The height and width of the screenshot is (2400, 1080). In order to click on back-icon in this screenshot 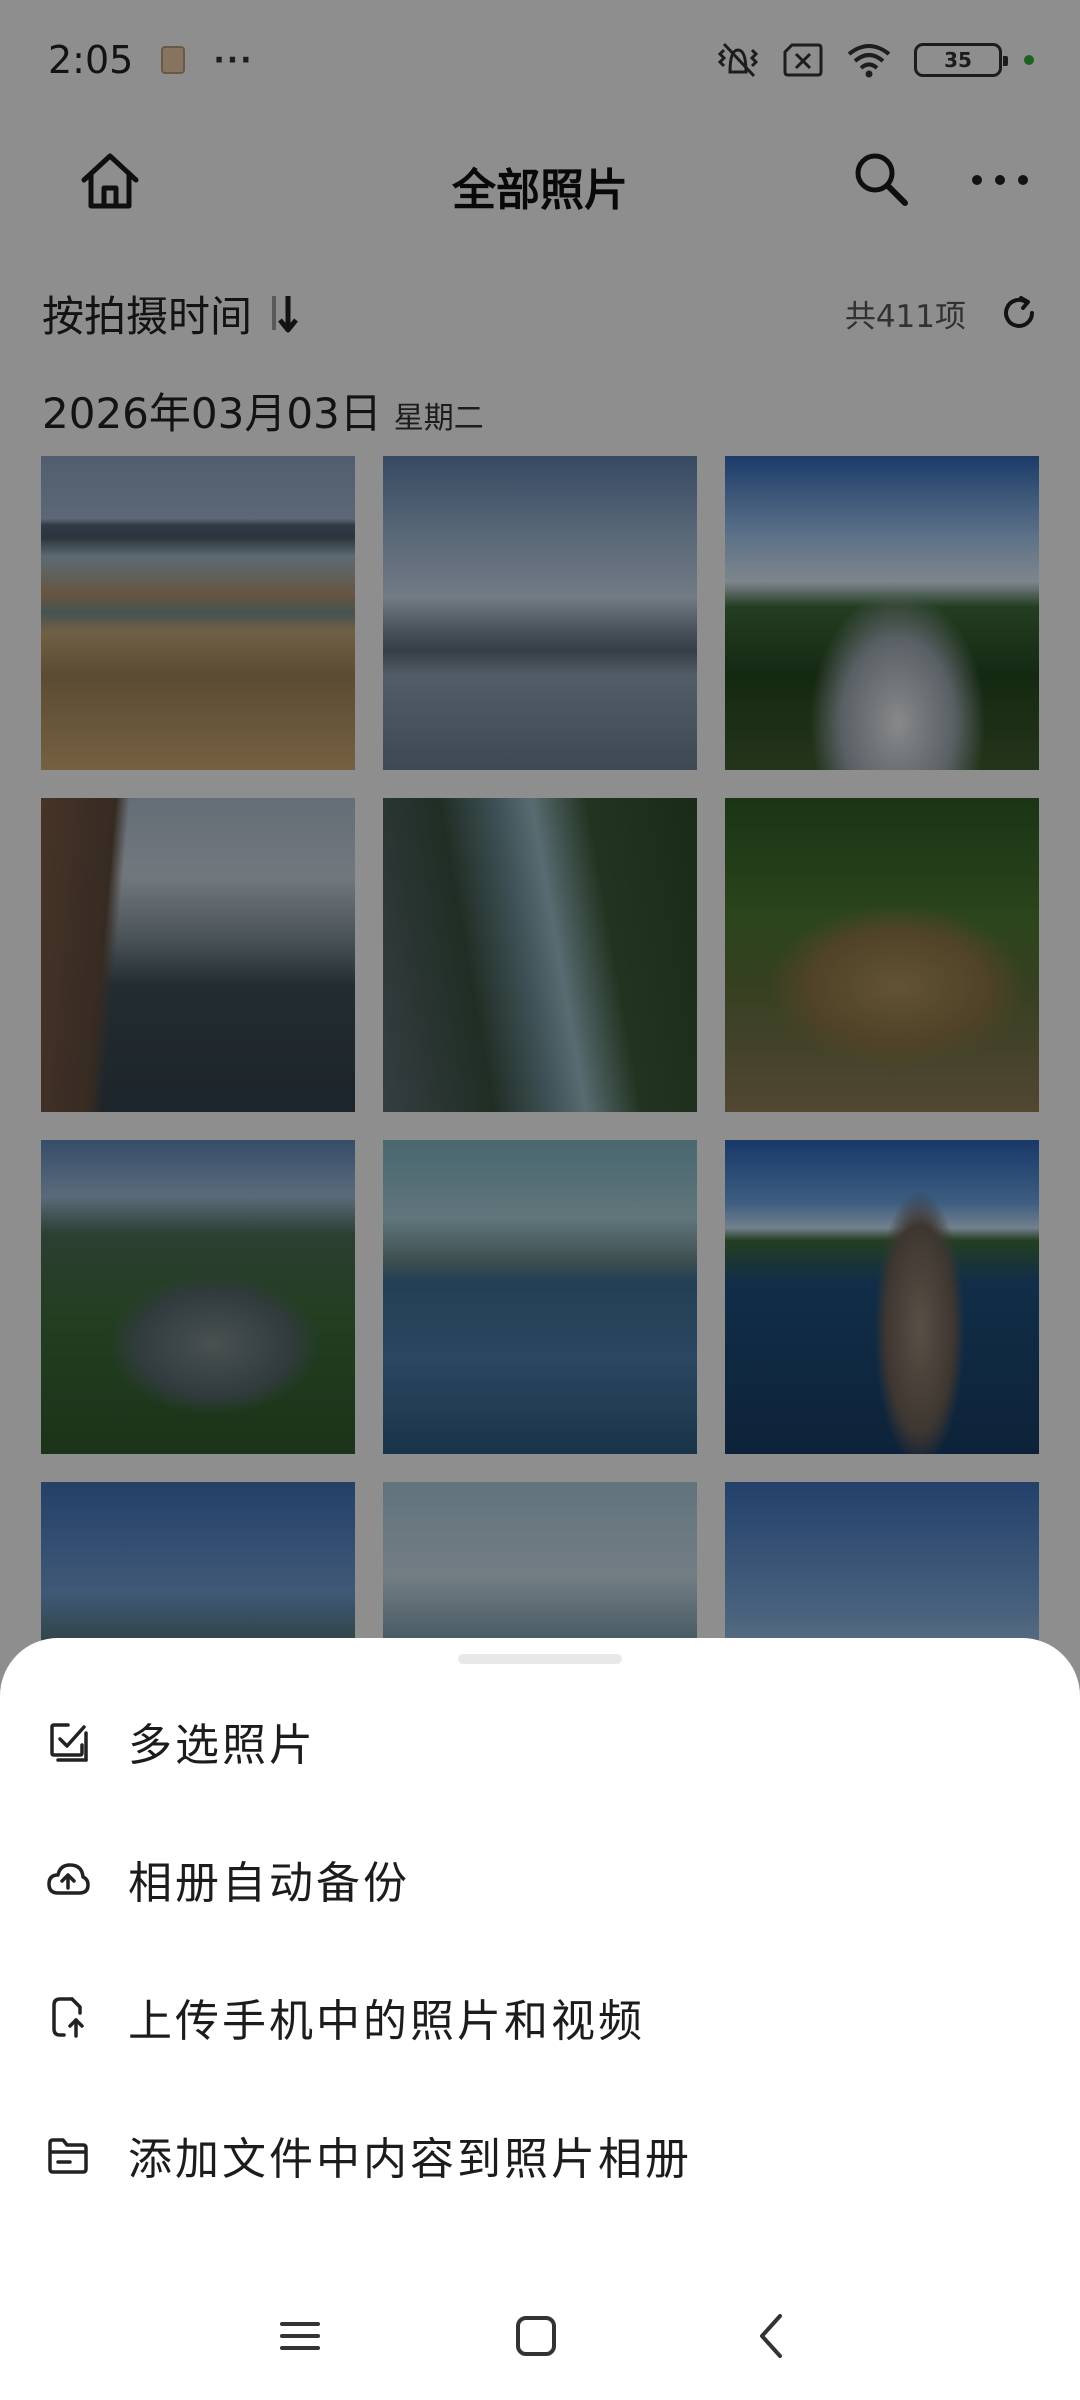, I will do `click(772, 2336)`.